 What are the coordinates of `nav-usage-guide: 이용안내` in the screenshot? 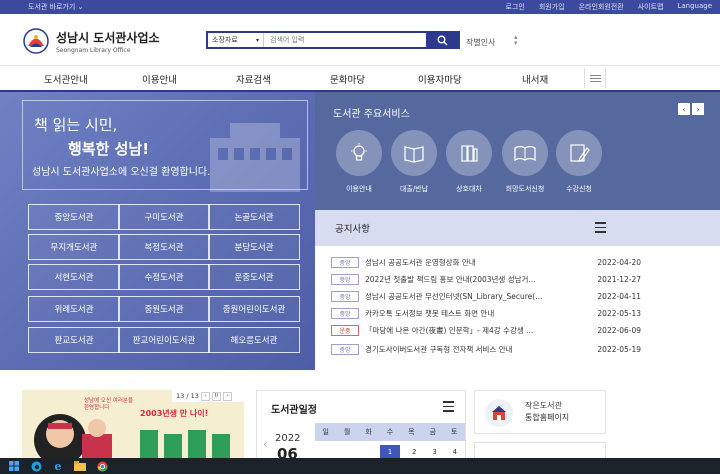 It's located at (159, 79).